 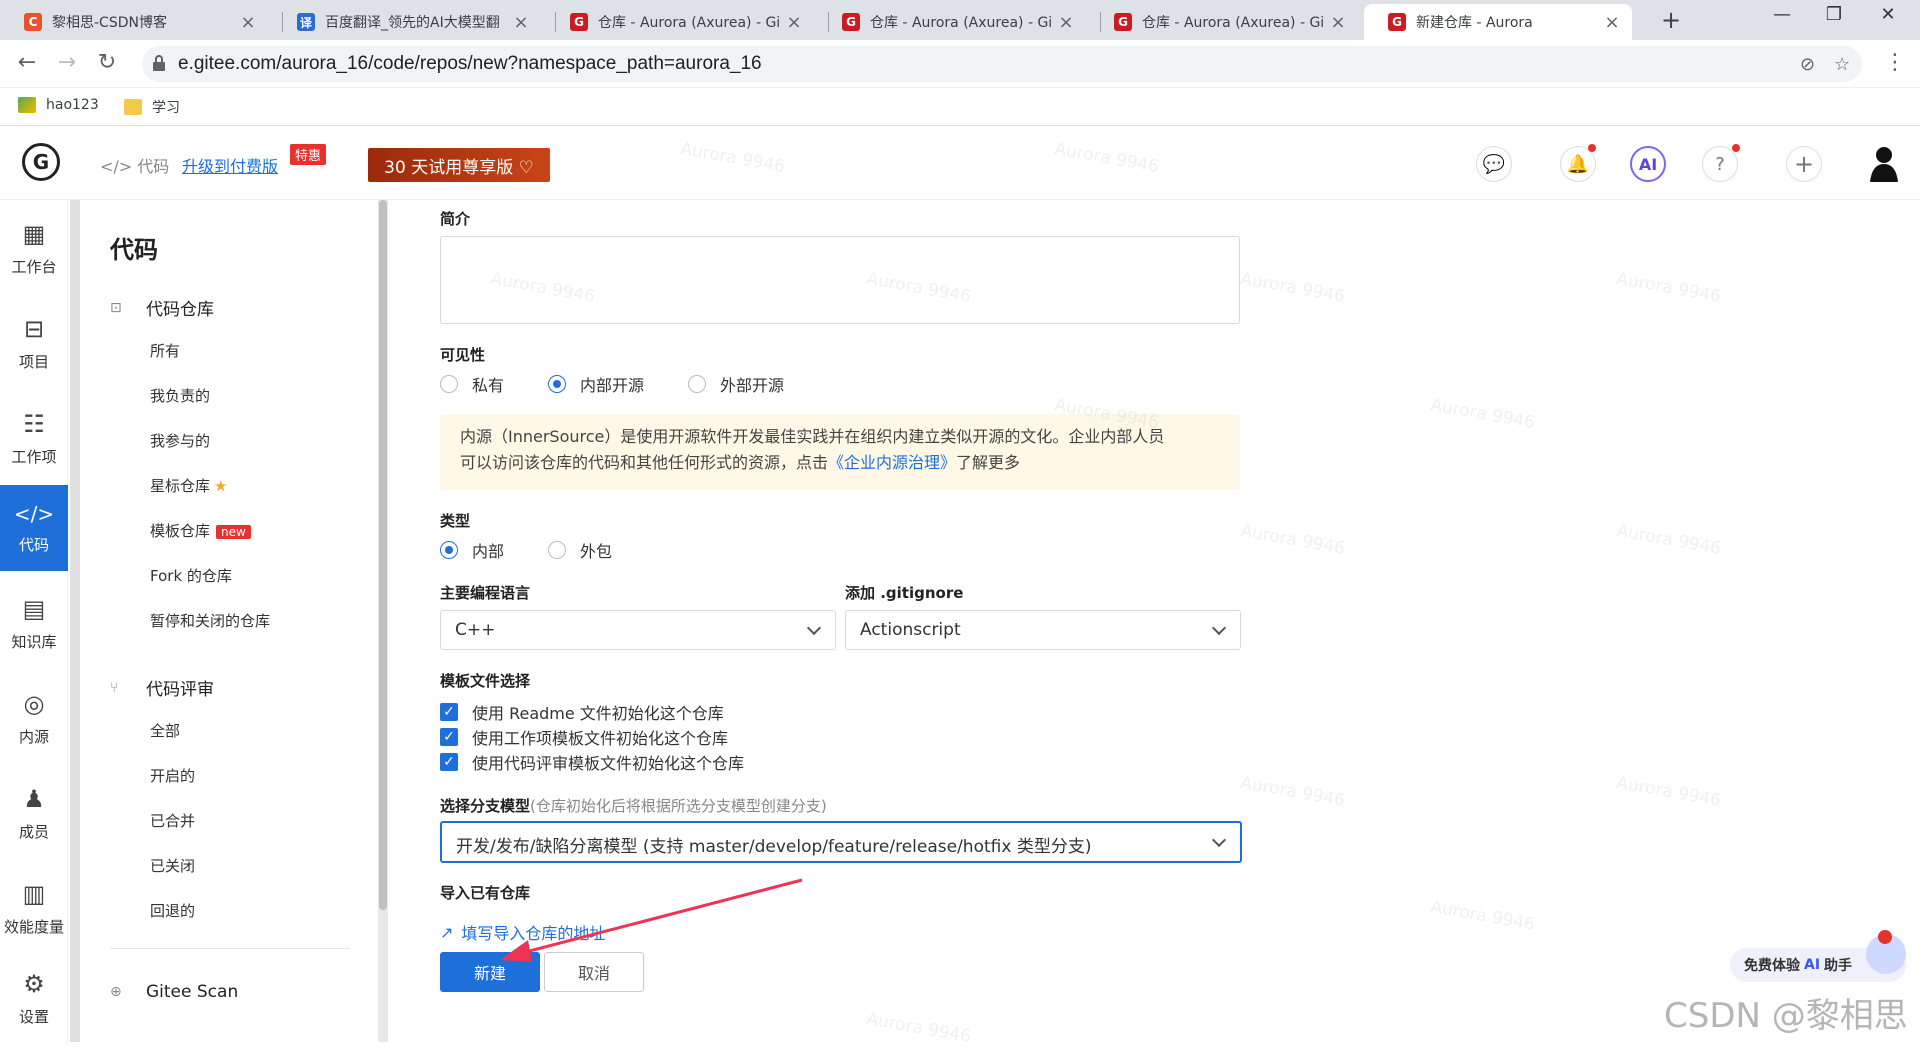 I want to click on bookmark-star-icon: ☆, so click(x=1842, y=64).